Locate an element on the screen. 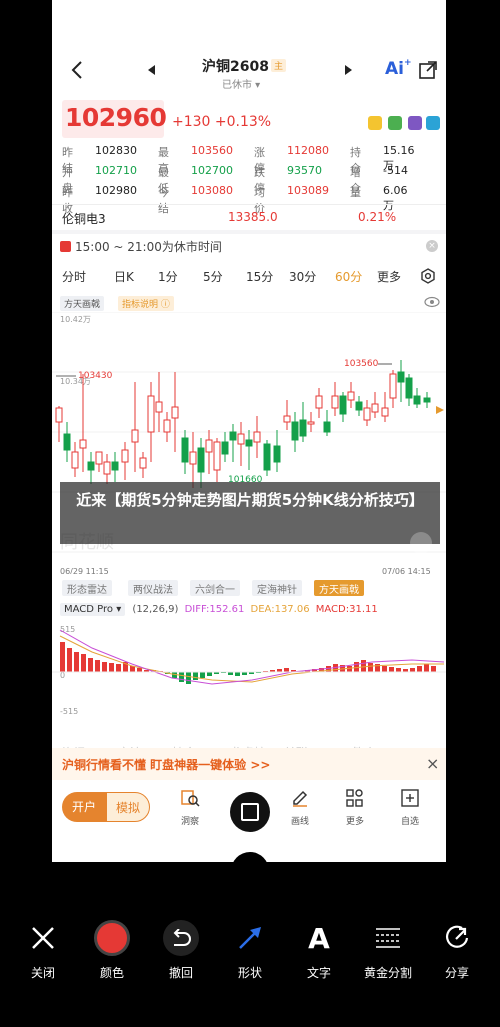 The image size is (500, 1027). settings-icon is located at coordinates (428, 276).